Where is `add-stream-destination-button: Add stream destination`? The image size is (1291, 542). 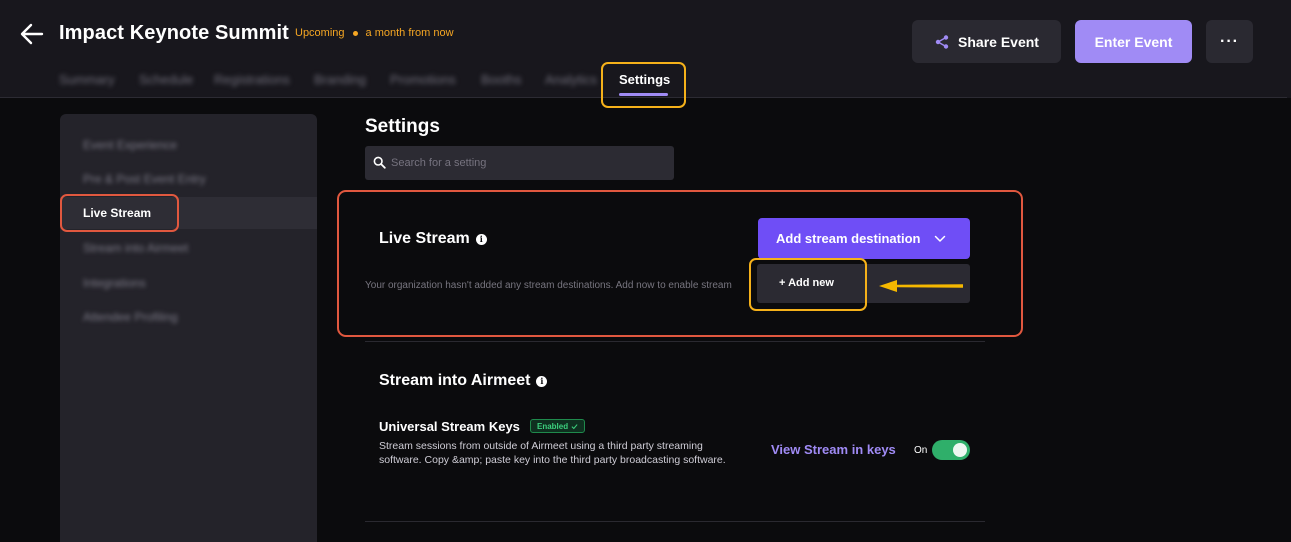
add-stream-destination-button: Add stream destination is located at coordinates (864, 238).